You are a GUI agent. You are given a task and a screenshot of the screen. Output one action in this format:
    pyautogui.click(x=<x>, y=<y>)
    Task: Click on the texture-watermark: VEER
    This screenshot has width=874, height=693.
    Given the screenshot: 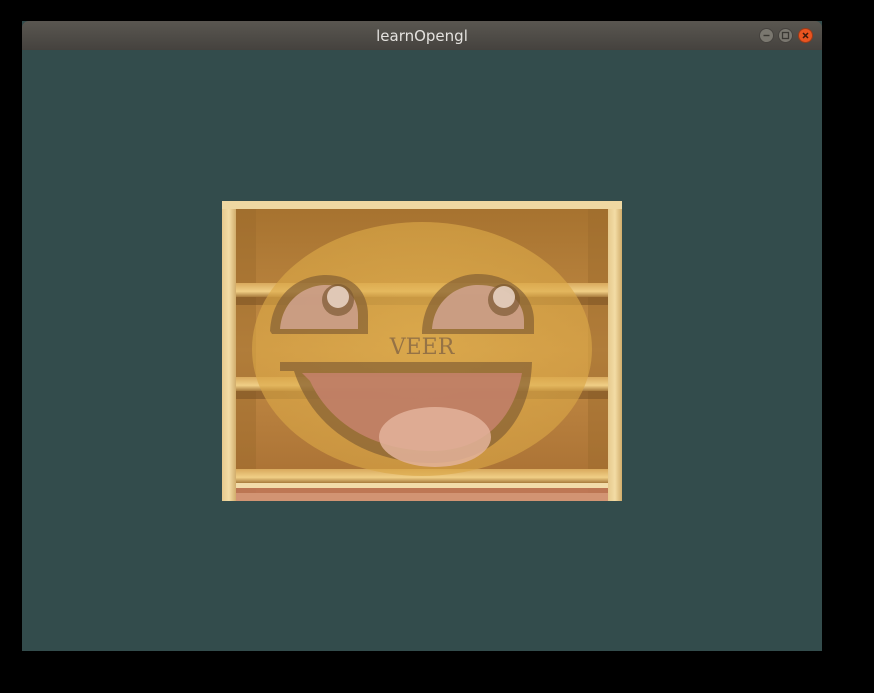 What is the action you would take?
    pyautogui.click(x=422, y=347)
    